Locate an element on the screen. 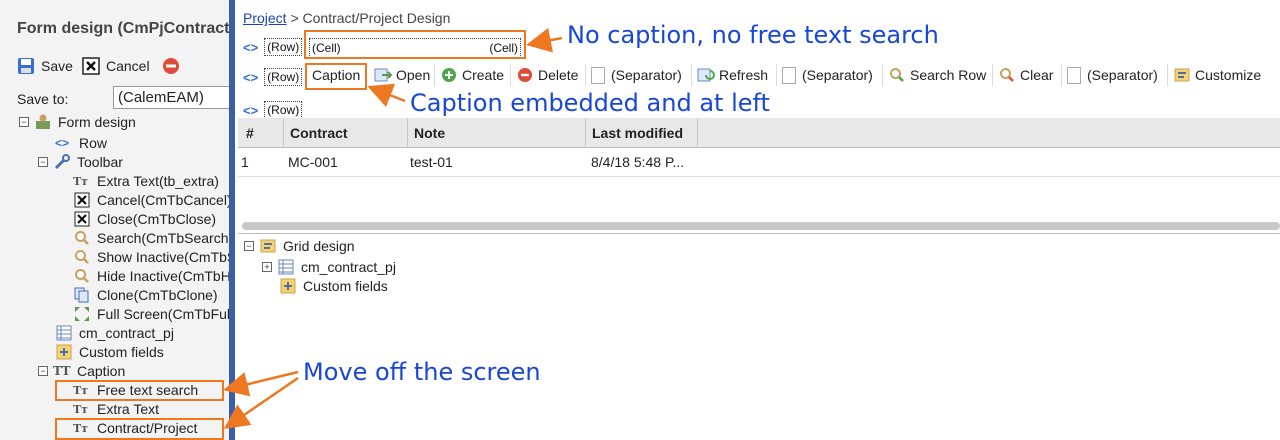  arrow-row1 is located at coordinates (544, 40).